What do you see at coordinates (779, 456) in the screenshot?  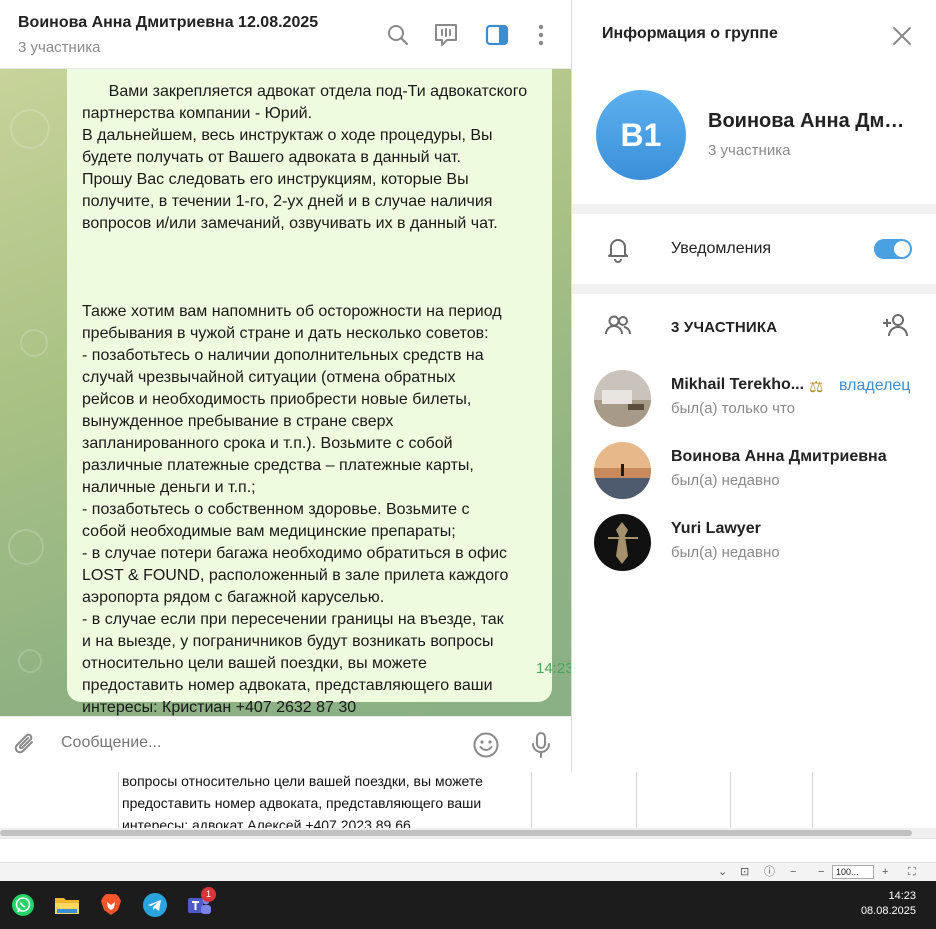 I see `member-name: Воинова Анна Дмитриевна` at bounding box center [779, 456].